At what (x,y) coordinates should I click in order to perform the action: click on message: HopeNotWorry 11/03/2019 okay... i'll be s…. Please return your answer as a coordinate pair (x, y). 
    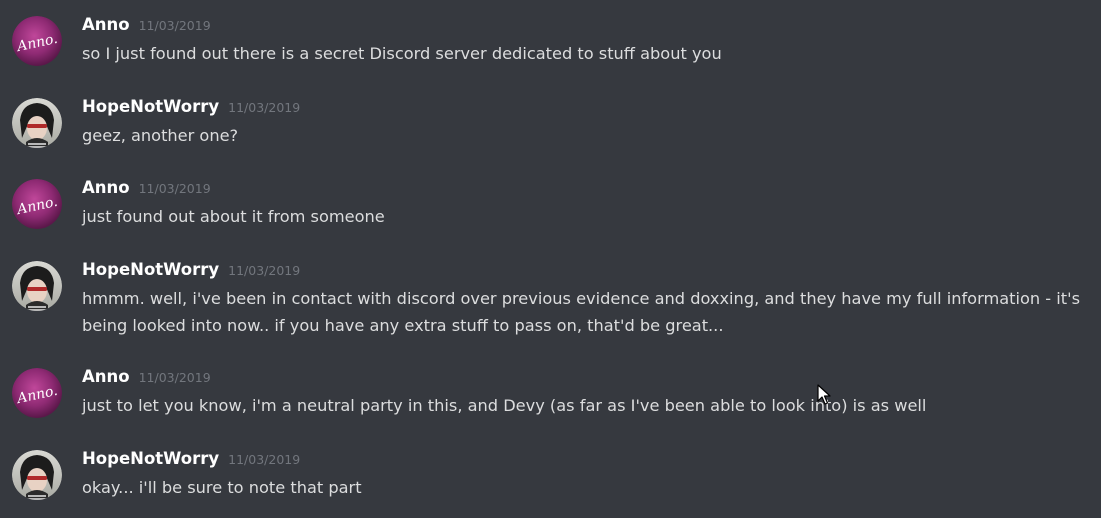
    Looking at the image, I should click on (550, 476).